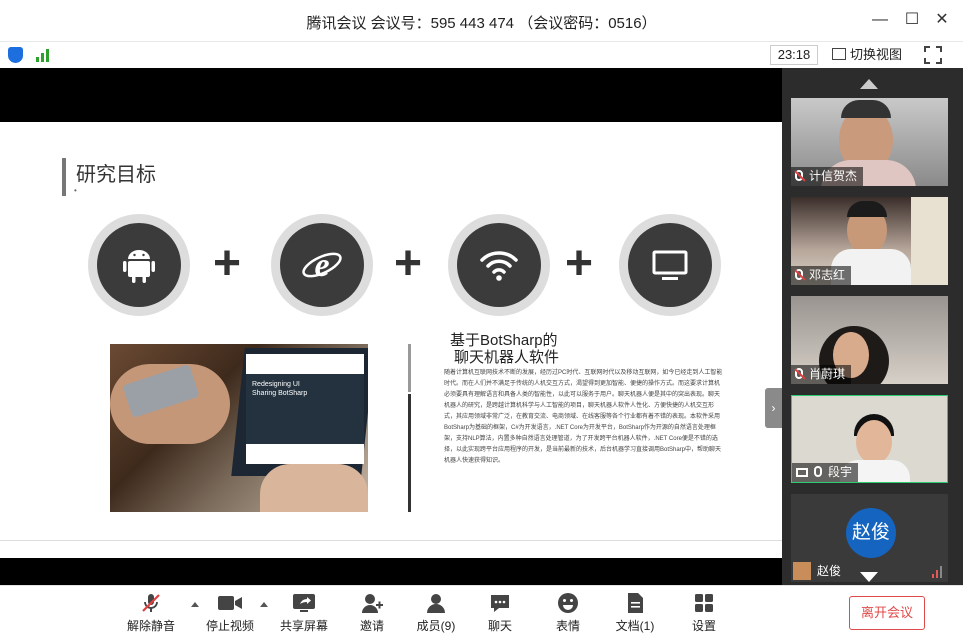 The width and height of the screenshot is (963, 639). I want to click on point-title-line1: 基于BotSharp的, so click(504, 340).